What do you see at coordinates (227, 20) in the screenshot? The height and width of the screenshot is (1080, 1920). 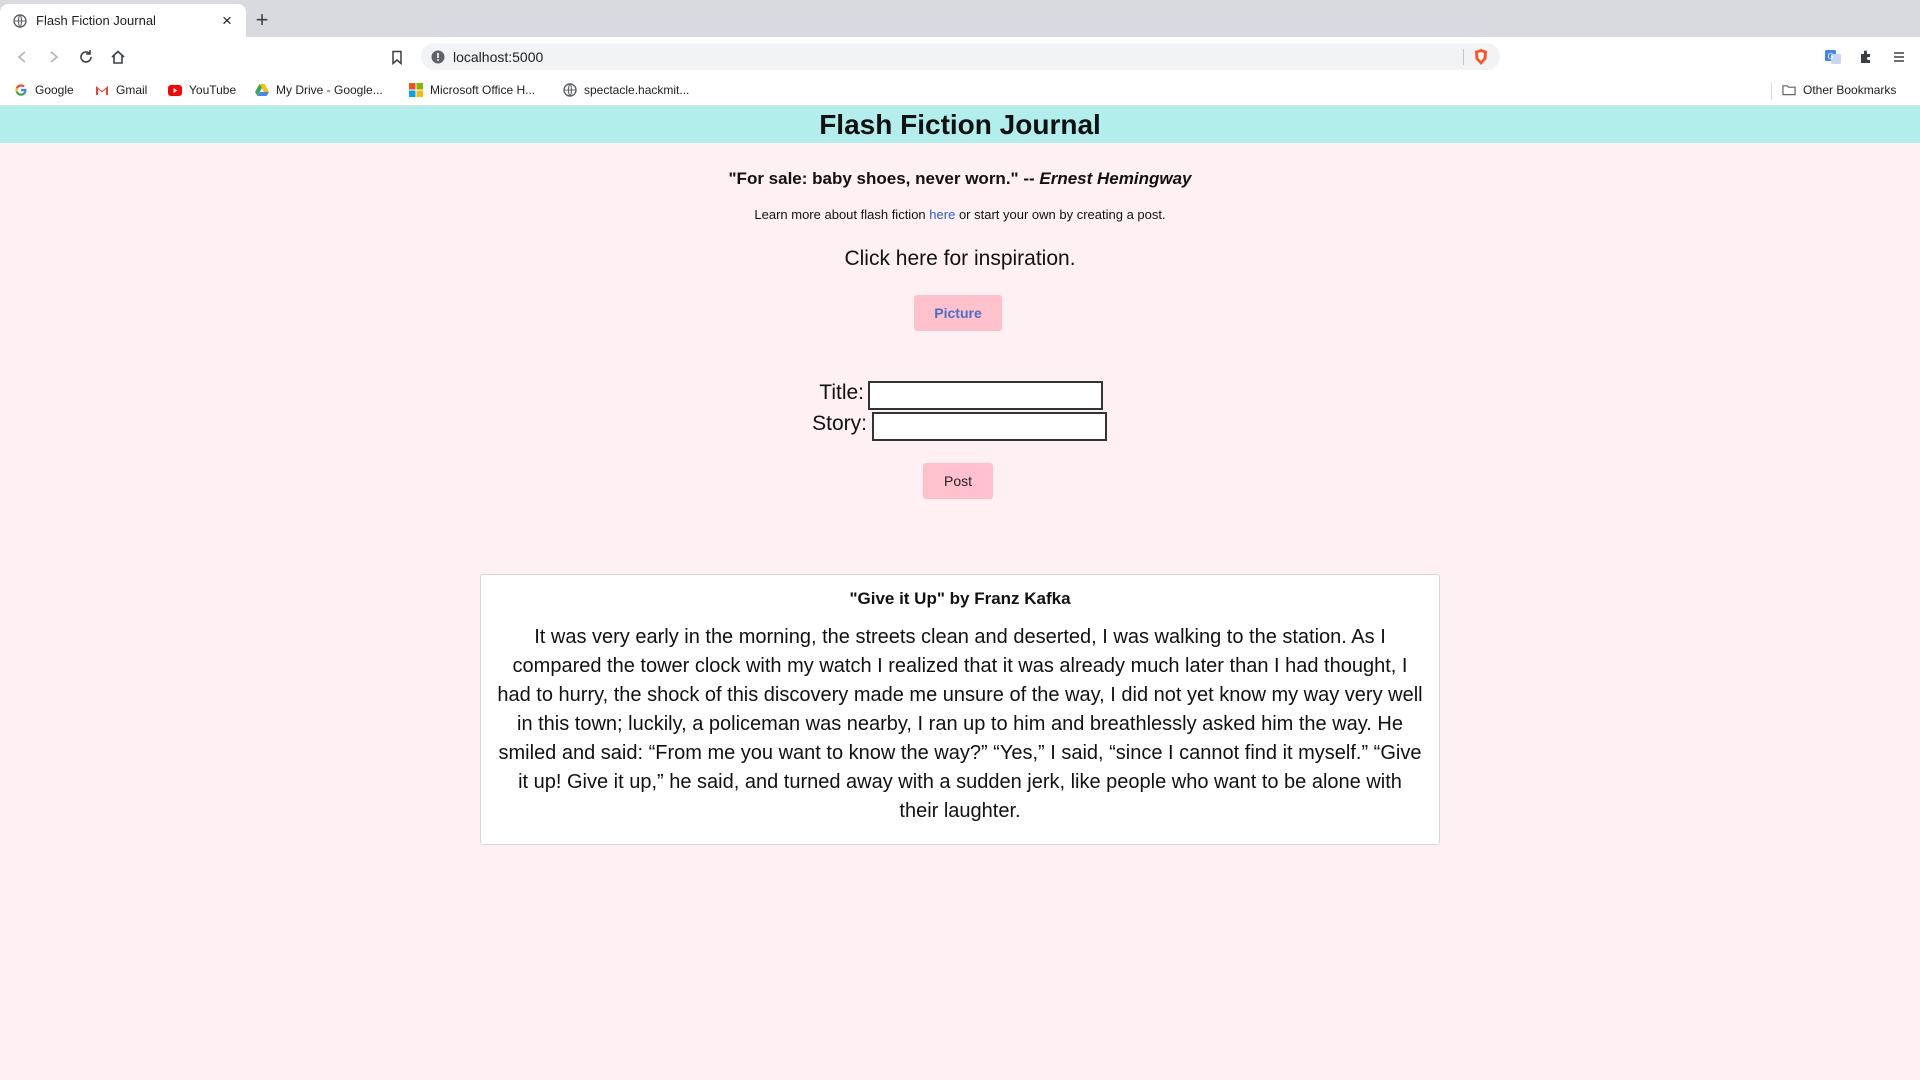 I see `close-tab-icon: ×` at bounding box center [227, 20].